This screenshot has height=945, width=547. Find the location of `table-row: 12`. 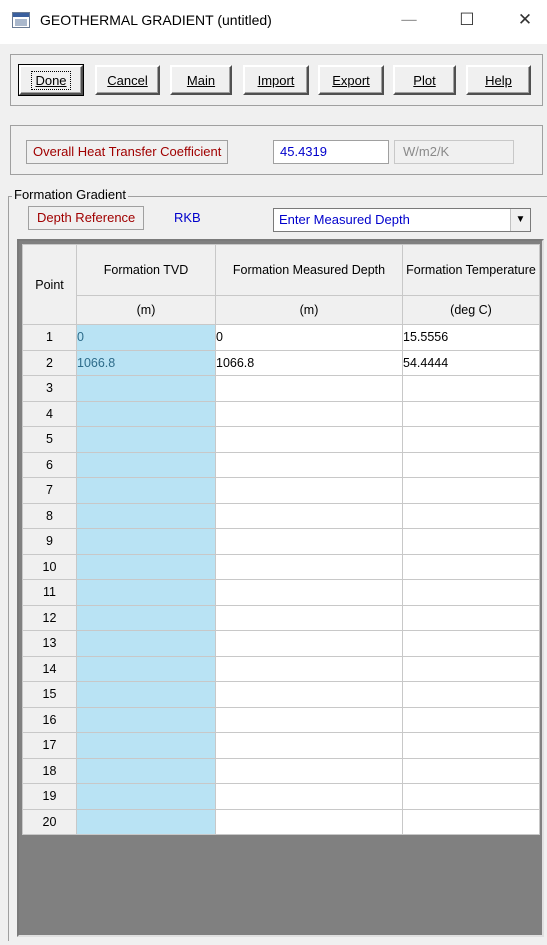

table-row: 12 is located at coordinates (281, 617).